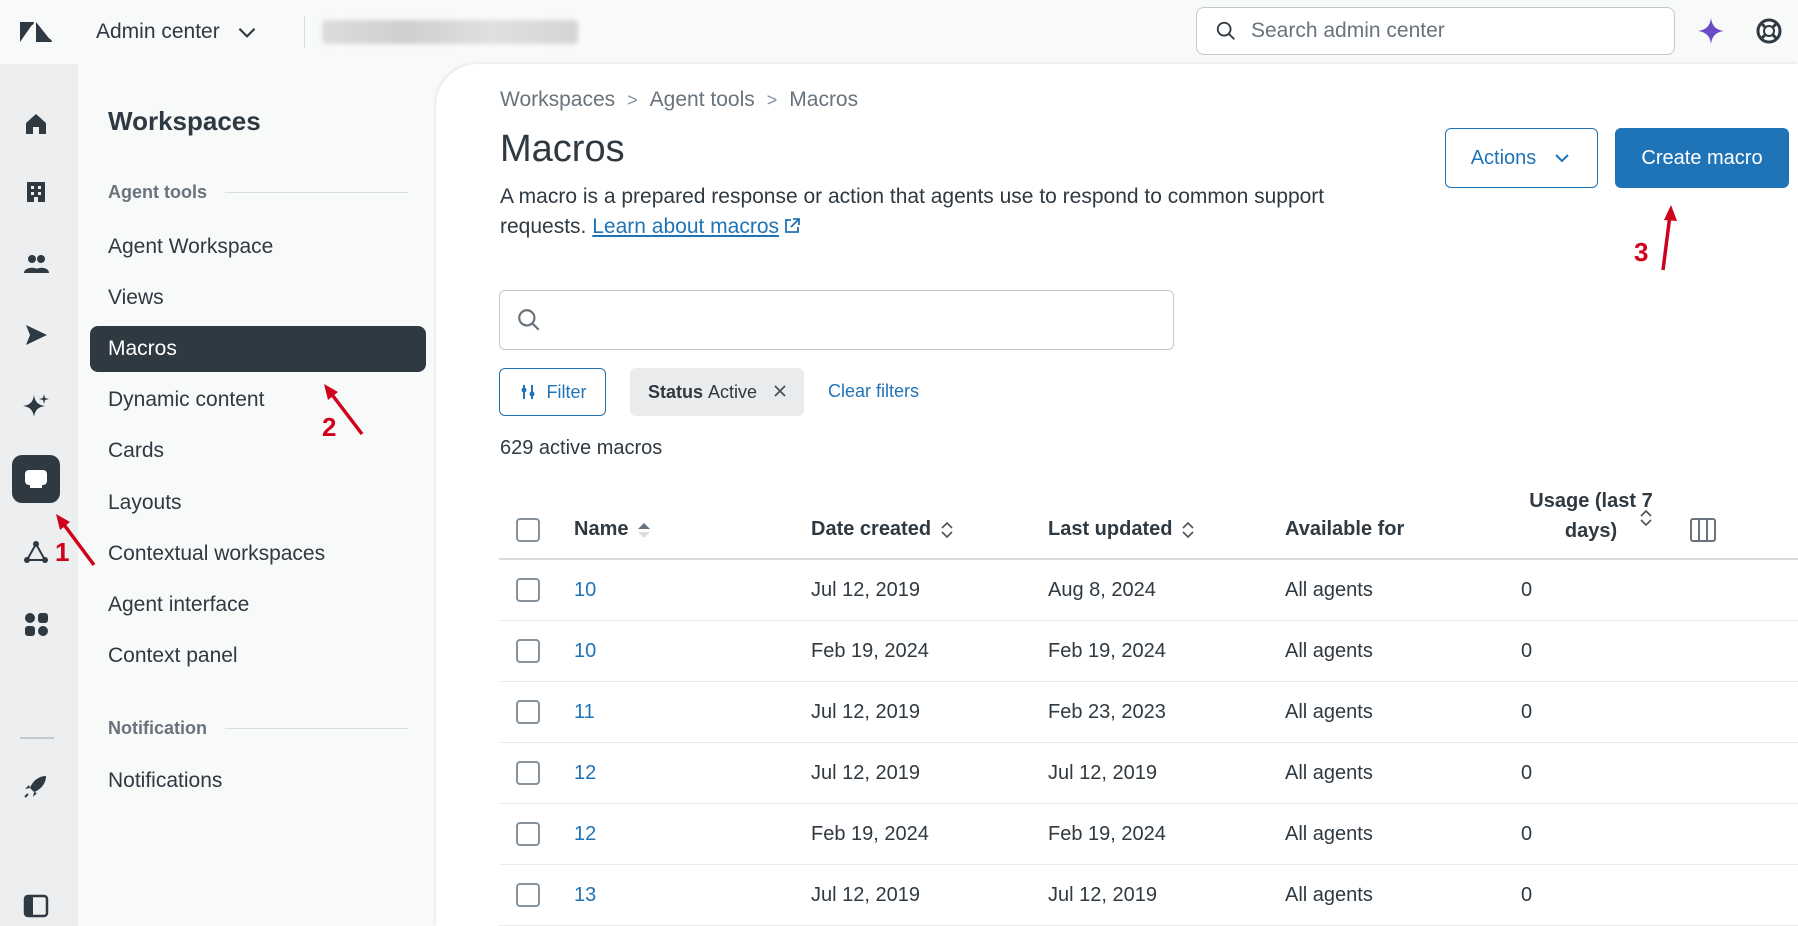  Describe the element at coordinates (1702, 158) in the screenshot. I see `create-macro-button: Create macro` at that location.